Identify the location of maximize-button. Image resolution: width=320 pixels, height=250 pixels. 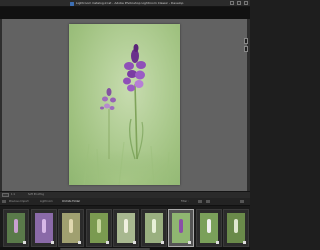
(239, 3).